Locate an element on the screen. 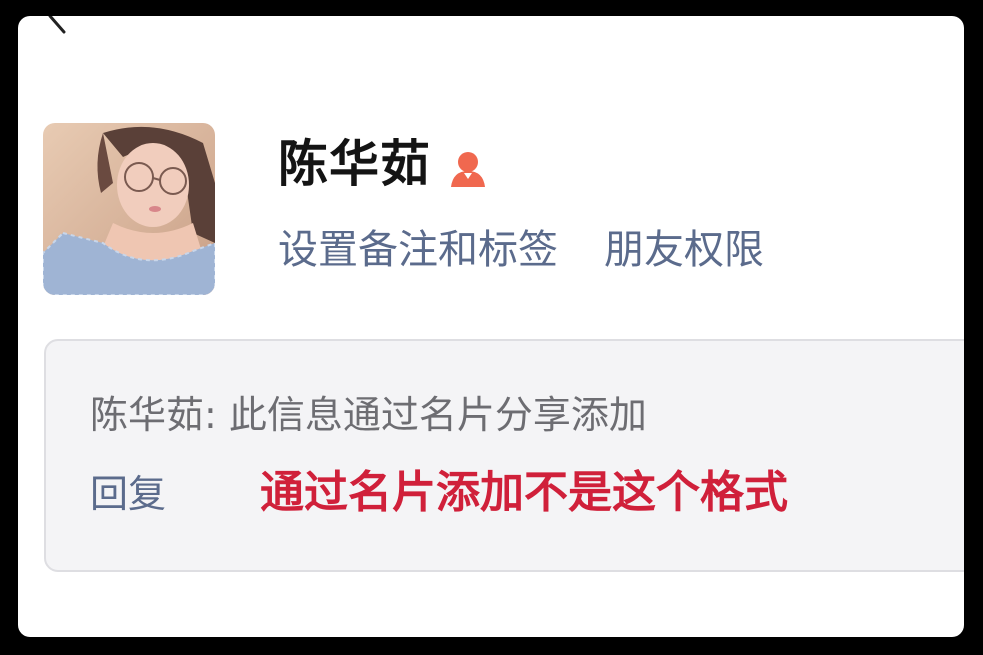 This screenshot has width=983, height=655. avatar is located at coordinates (129, 209).